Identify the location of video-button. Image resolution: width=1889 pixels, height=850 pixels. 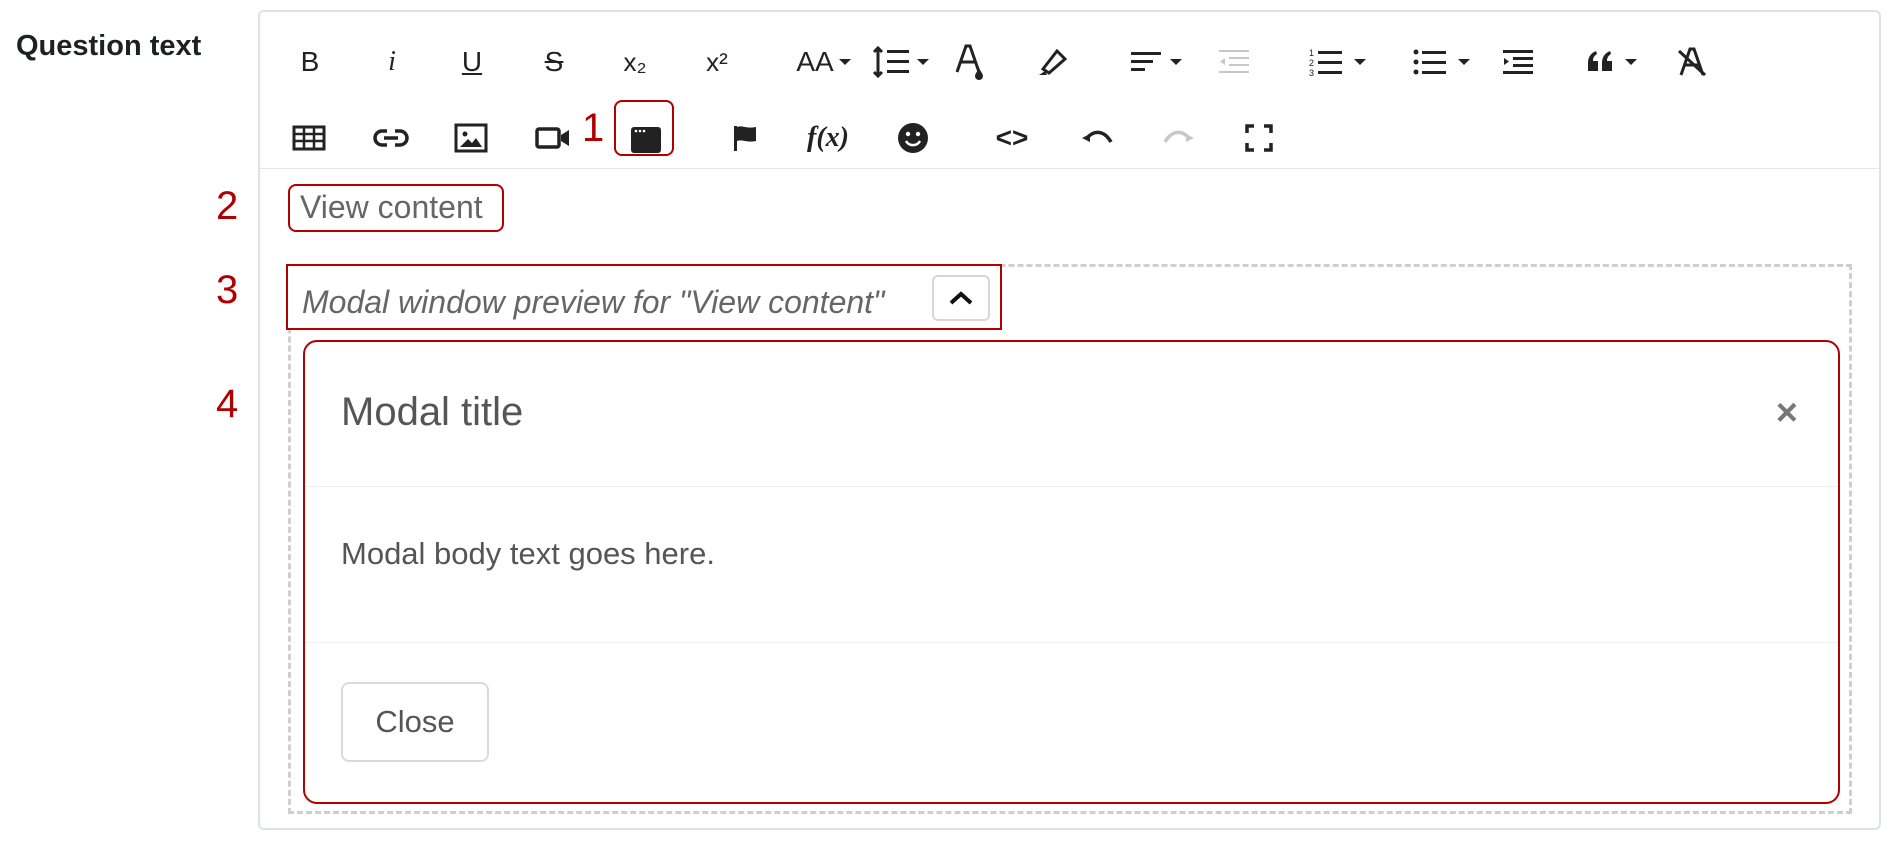
(553, 138).